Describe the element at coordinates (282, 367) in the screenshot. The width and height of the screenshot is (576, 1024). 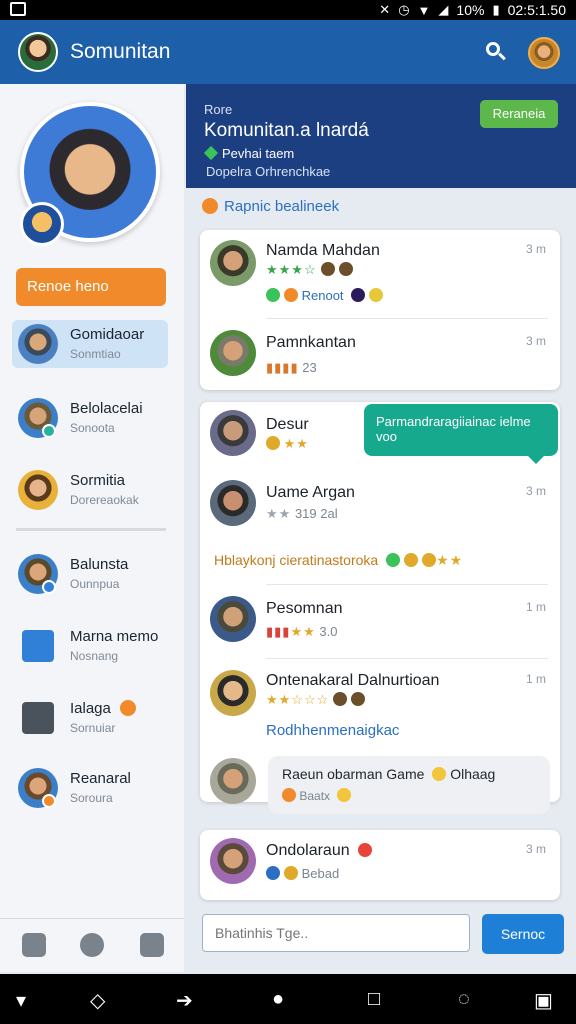
I see `rank-icon: ▮▮▮▮` at that location.